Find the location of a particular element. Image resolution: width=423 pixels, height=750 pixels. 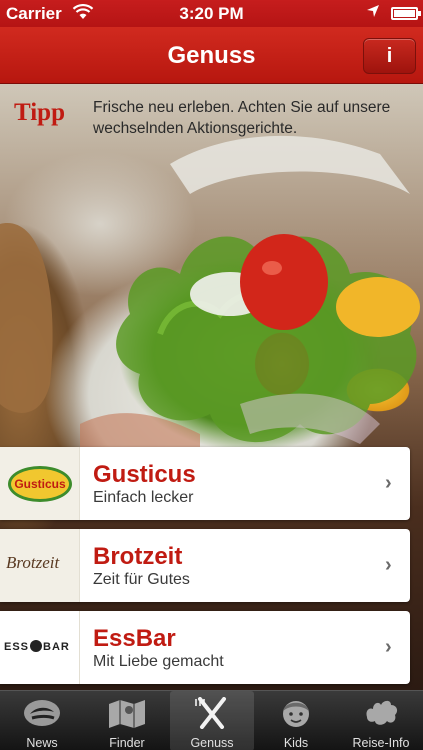

list-item-brotzeit: Brotzeit Brotzeit Zeit für Gutes › is located at coordinates (205, 565).